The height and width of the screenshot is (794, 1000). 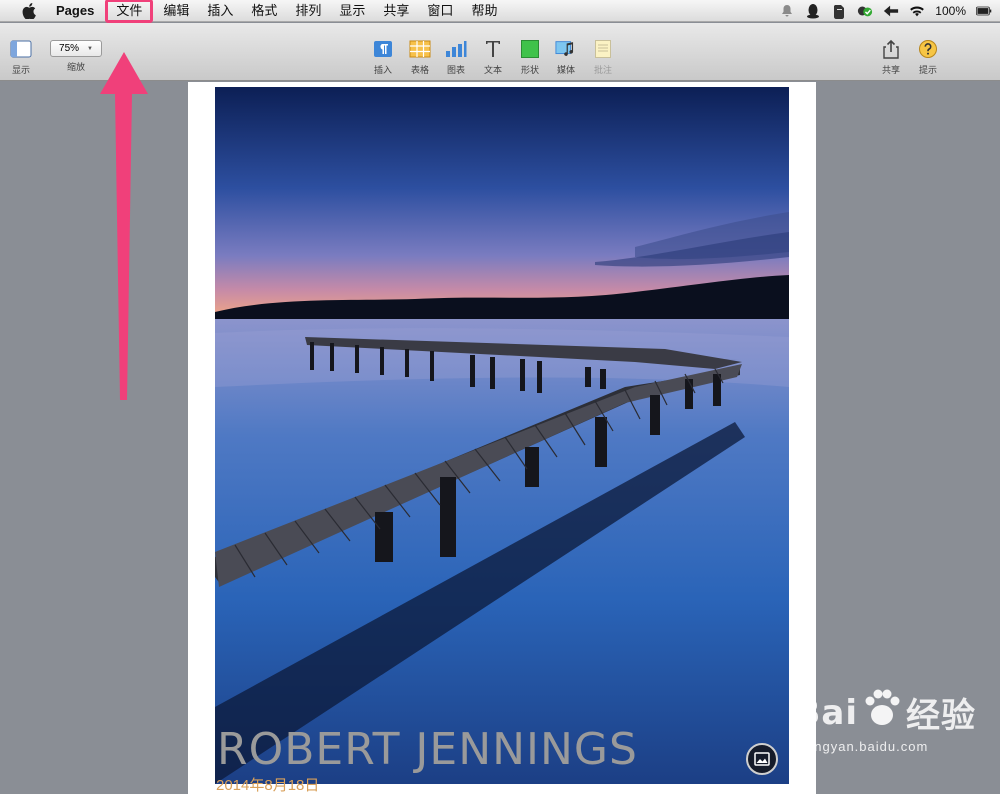 What do you see at coordinates (75, 67) in the screenshot?
I see `zoom-label: 缩放` at bounding box center [75, 67].